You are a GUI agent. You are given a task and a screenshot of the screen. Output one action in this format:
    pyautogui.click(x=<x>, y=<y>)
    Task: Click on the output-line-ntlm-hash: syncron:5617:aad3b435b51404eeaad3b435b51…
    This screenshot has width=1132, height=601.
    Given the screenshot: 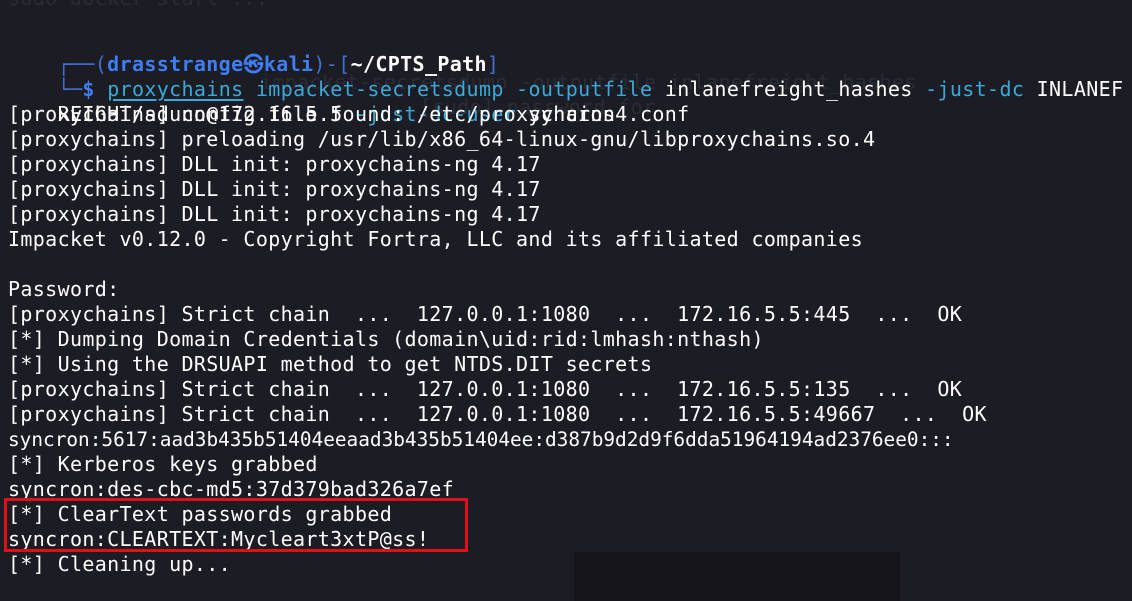 What is the action you would take?
    pyautogui.click(x=481, y=439)
    